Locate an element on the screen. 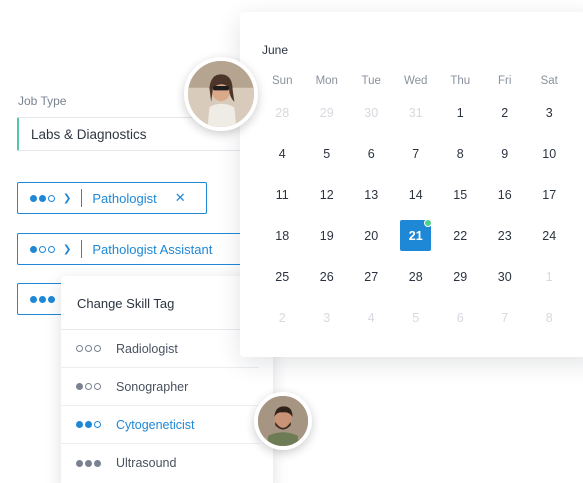  day-number: 15 is located at coordinates (460, 194).